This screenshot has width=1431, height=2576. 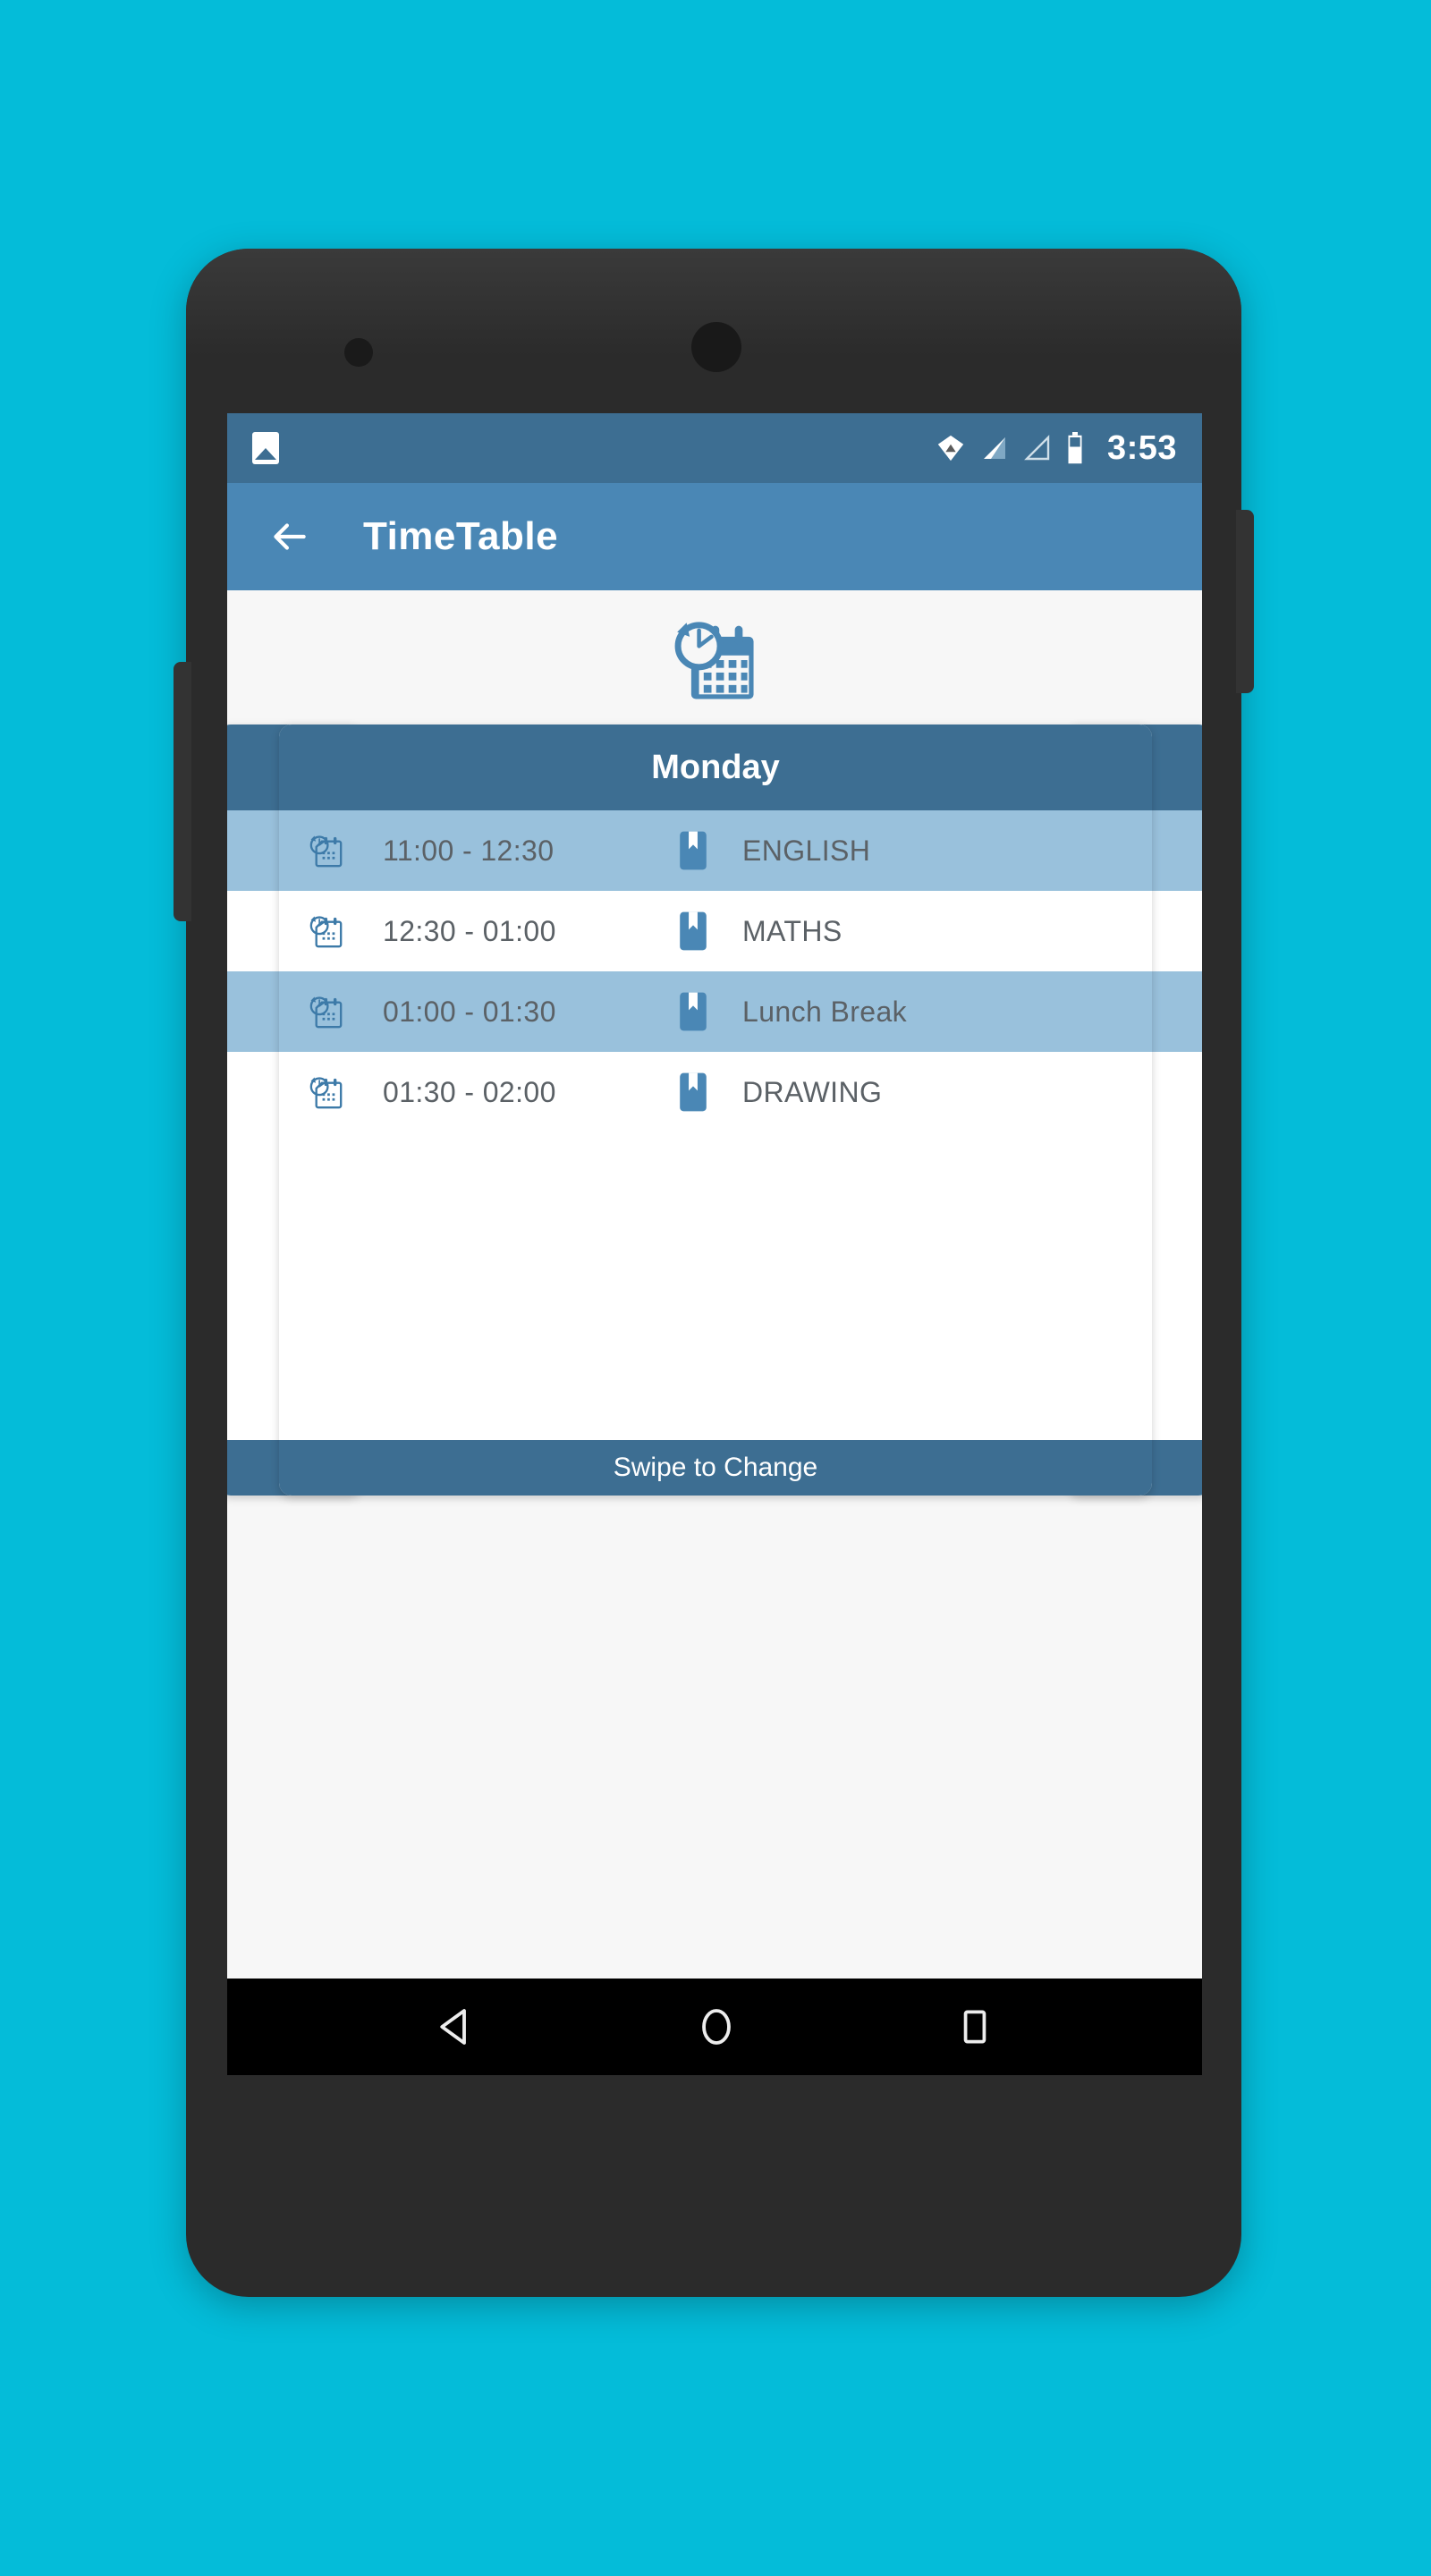 I want to click on row-subject: DRAWING, so click(x=813, y=1091).